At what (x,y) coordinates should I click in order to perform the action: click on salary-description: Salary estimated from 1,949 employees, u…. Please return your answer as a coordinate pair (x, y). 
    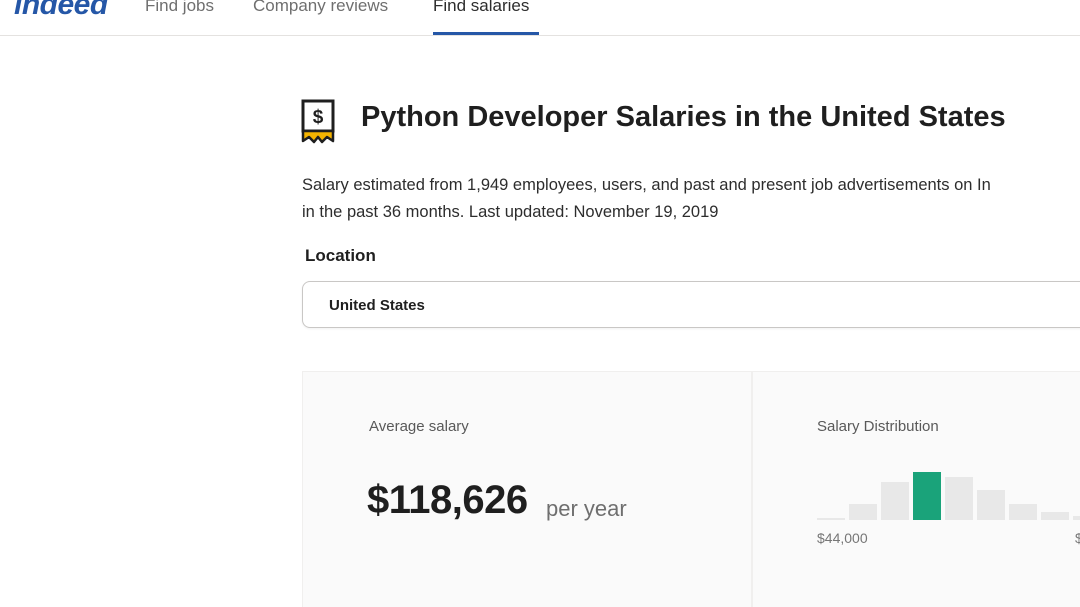
    Looking at the image, I should click on (691, 199).